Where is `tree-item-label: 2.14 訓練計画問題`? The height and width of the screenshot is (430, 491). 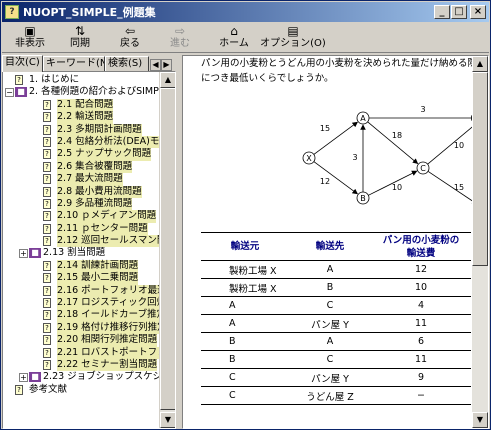
tree-item-label: 2.14 訓練計画問題 is located at coordinates (98, 266).